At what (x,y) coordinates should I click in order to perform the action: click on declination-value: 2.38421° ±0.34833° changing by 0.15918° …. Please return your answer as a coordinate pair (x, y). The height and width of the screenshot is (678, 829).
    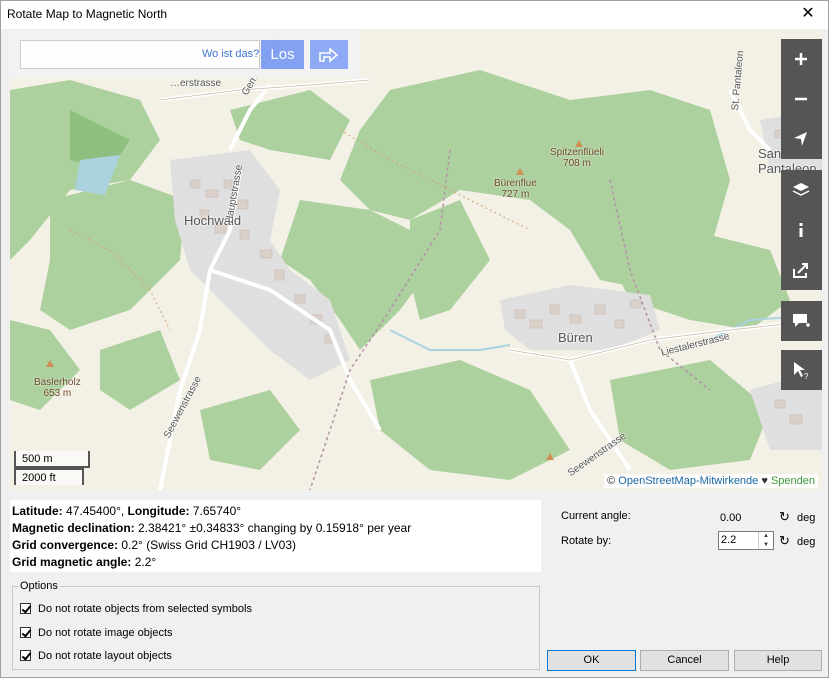
    Looking at the image, I should click on (275, 528).